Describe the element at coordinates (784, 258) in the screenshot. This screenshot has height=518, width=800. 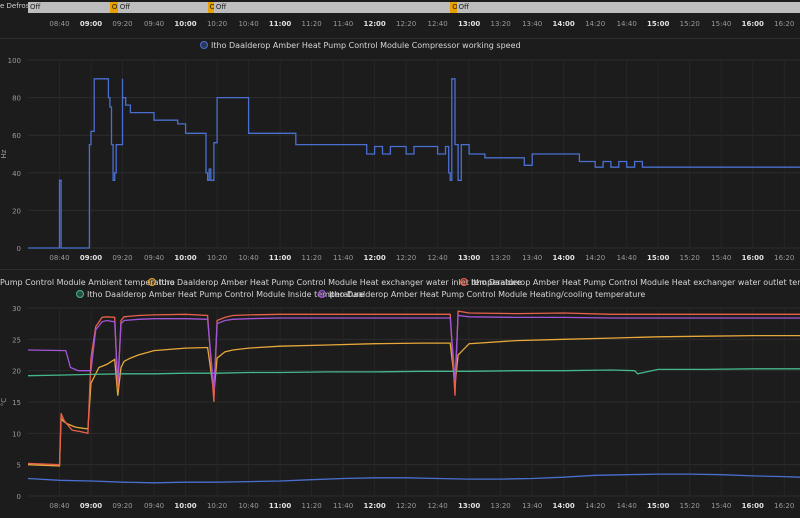
I see `x-tick-label: 16:20` at that location.